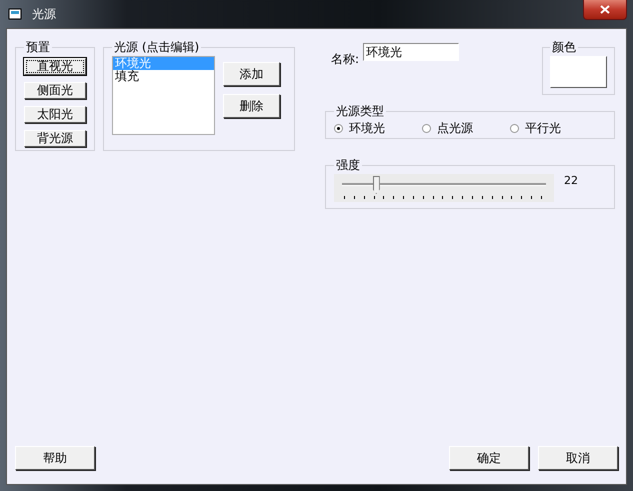  I want to click on close-button, so click(605, 10).